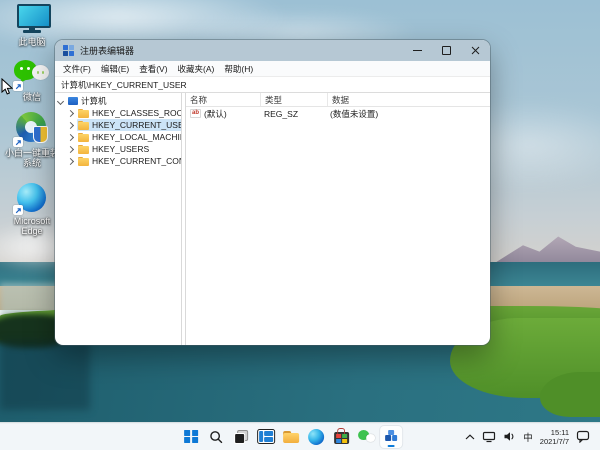 This screenshot has height=450, width=600. I want to click on tree-item-label: HKEY_CURRENT_USER, so click(136, 125).